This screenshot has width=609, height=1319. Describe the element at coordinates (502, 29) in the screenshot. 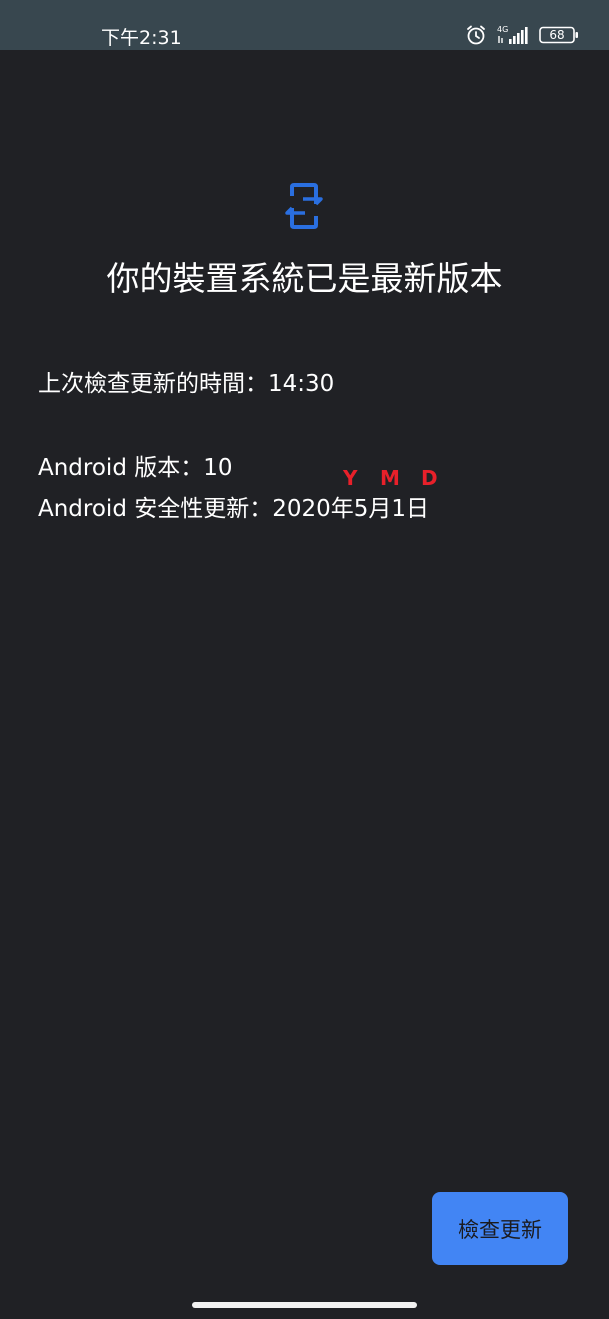

I see `network-type-label: 4G` at that location.